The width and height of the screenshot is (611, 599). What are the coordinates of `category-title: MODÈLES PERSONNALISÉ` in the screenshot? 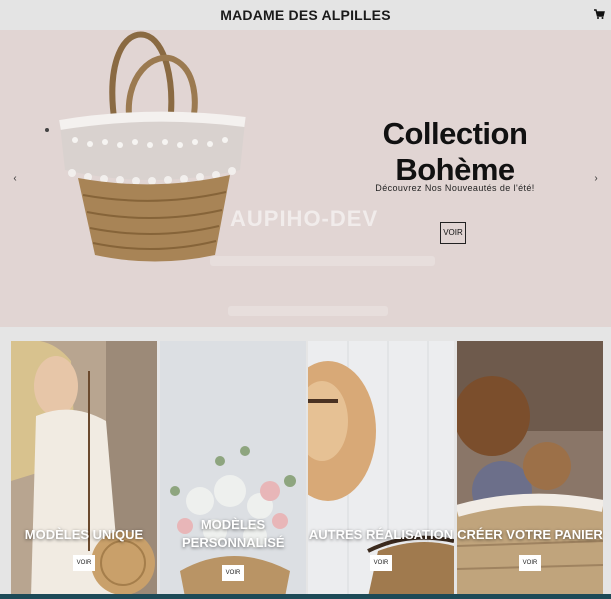 It's located at (233, 533).